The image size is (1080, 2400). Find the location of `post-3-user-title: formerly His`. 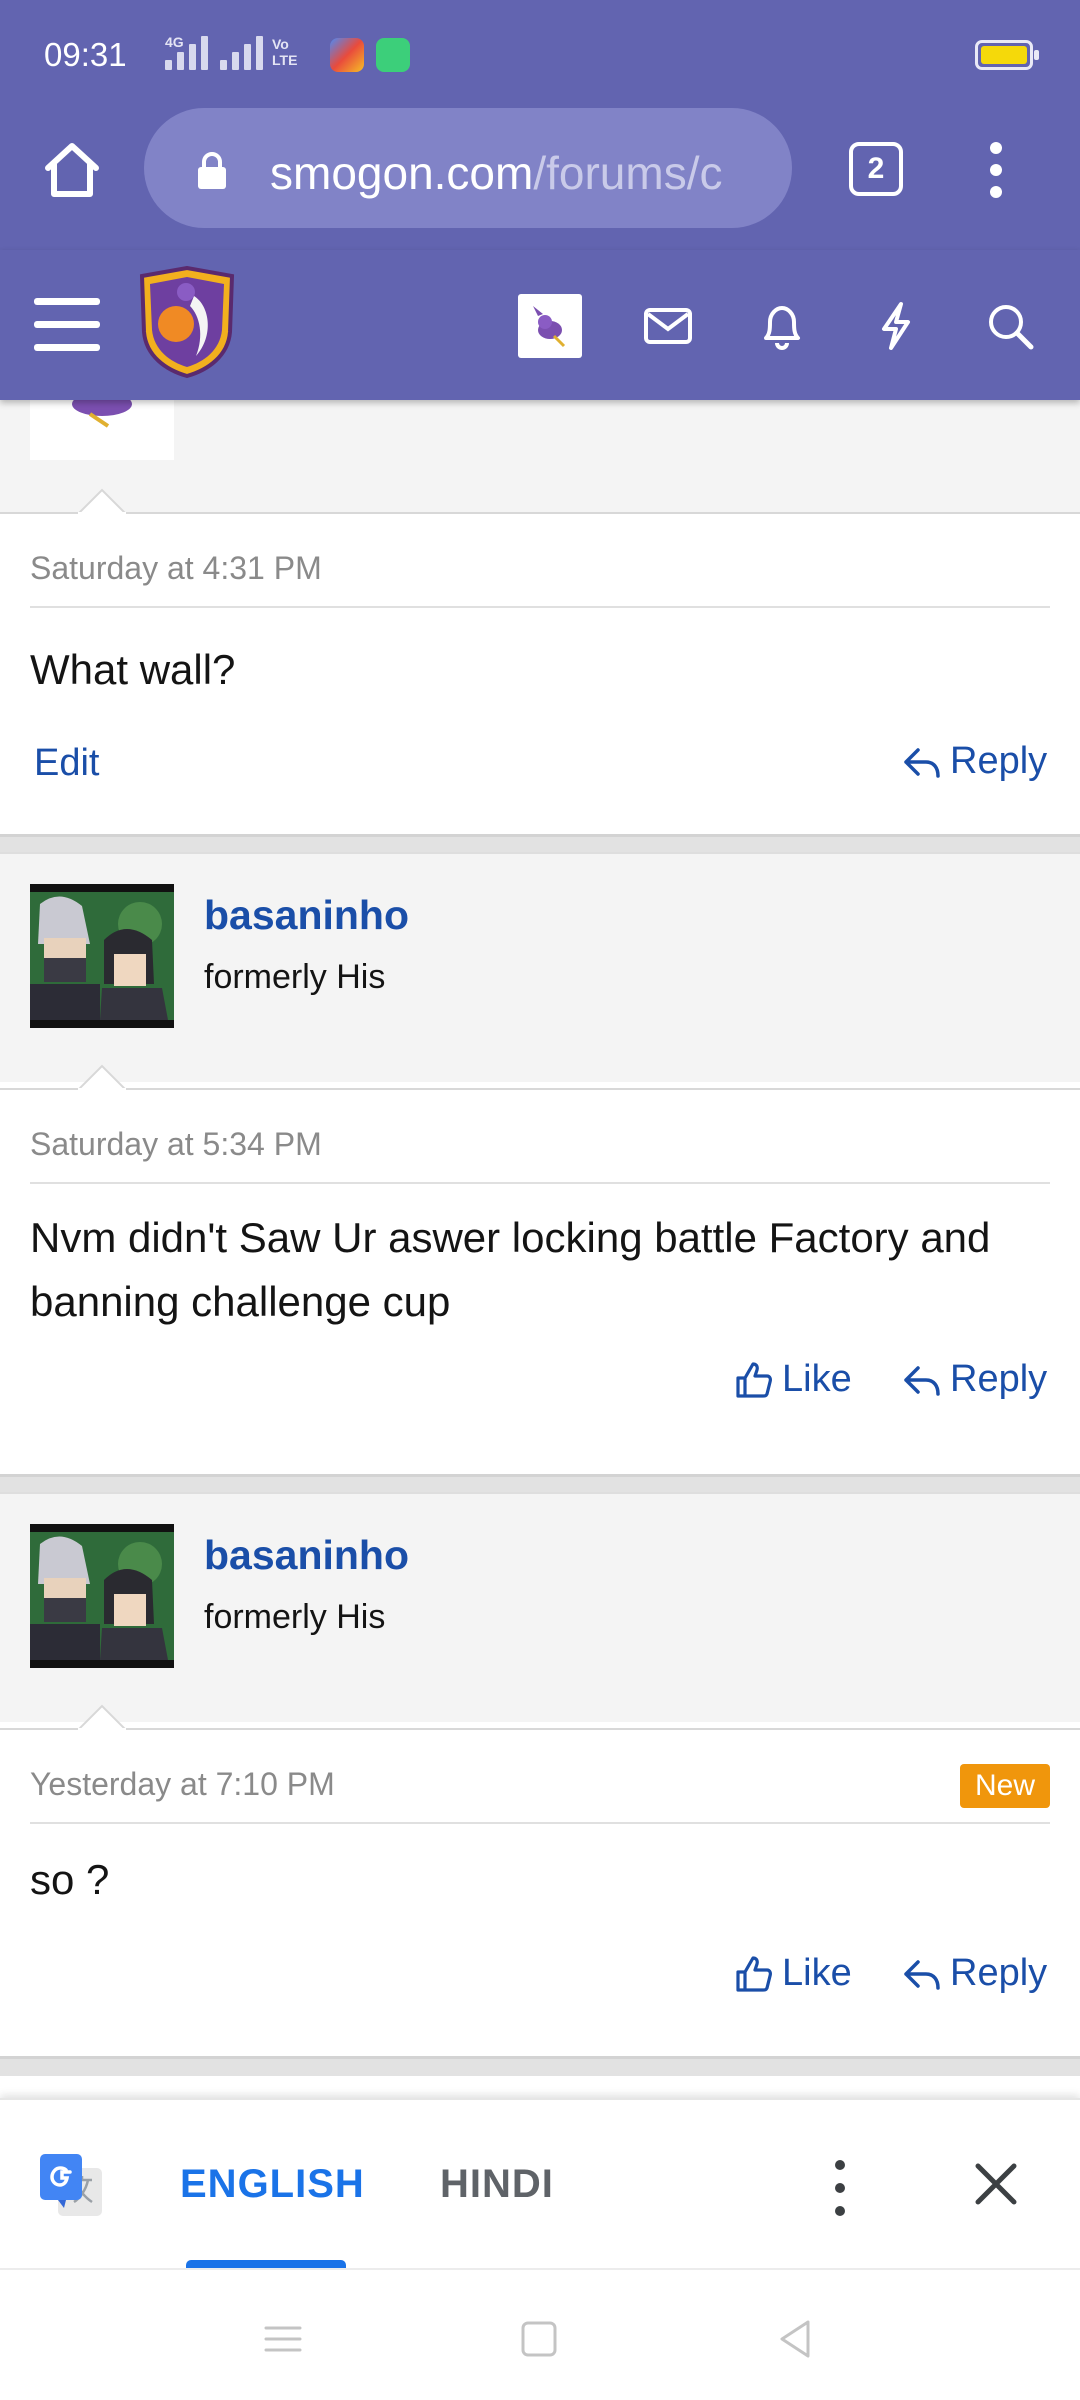

post-3-user-title: formerly His is located at coordinates (295, 1617).